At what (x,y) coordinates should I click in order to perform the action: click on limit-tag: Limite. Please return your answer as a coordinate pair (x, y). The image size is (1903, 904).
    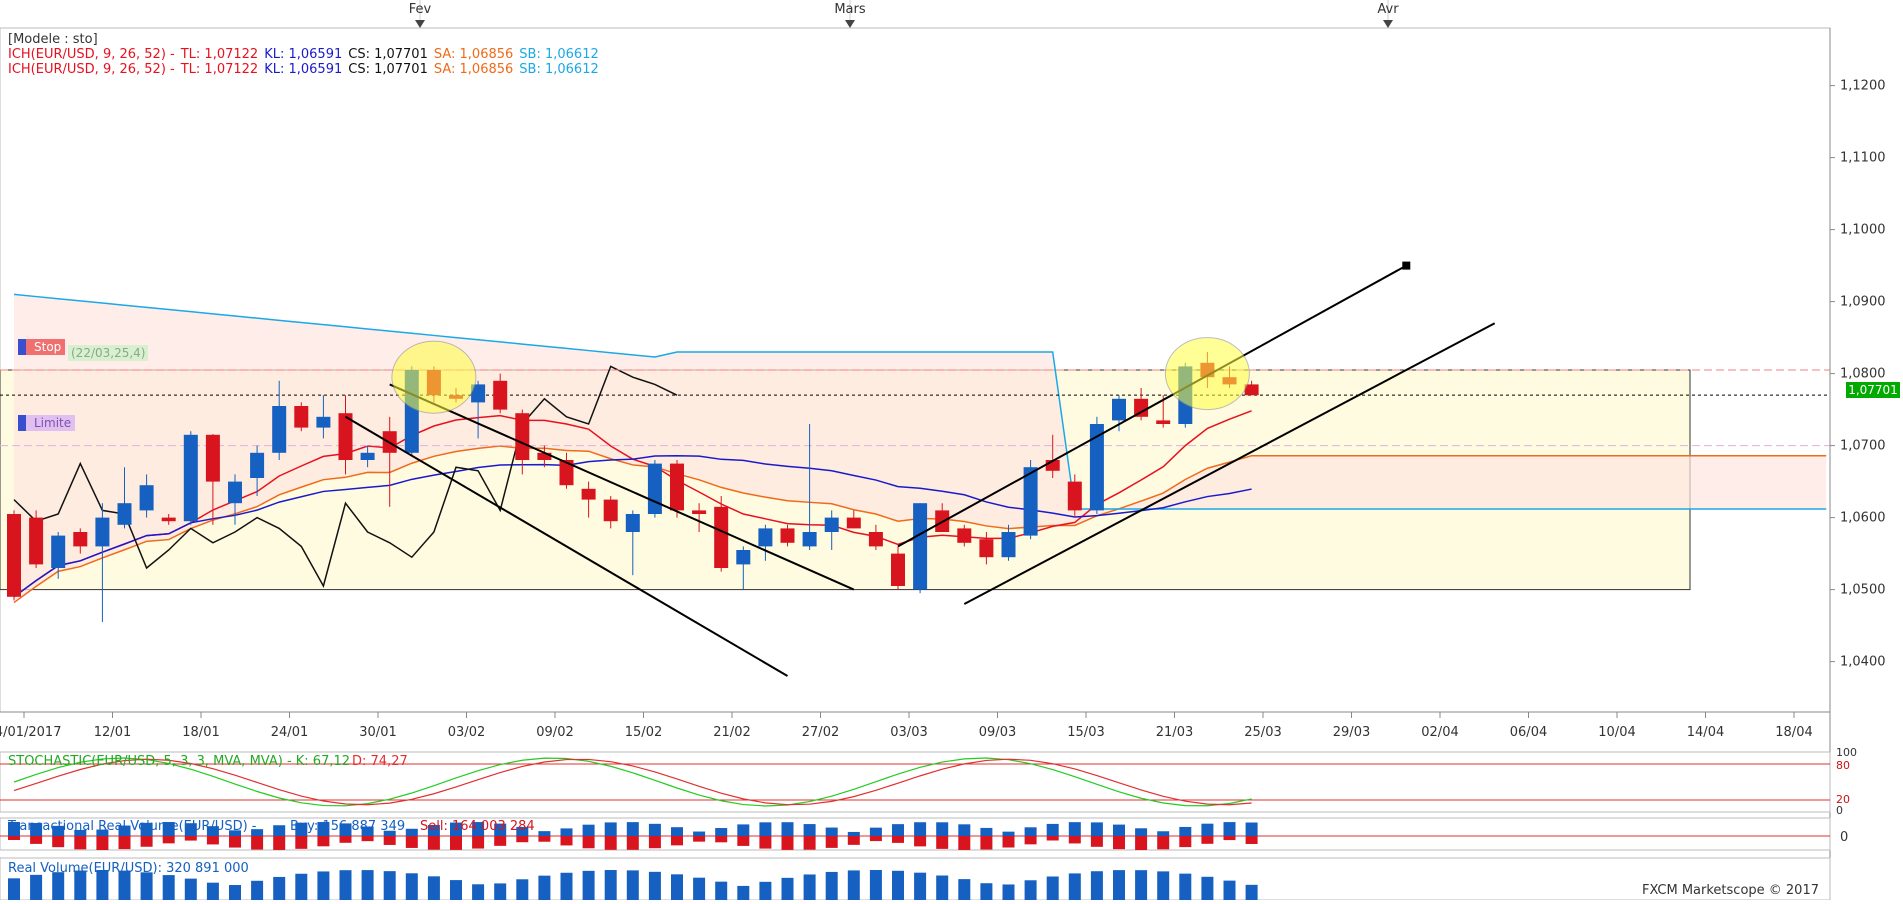
    Looking at the image, I should click on (47, 423).